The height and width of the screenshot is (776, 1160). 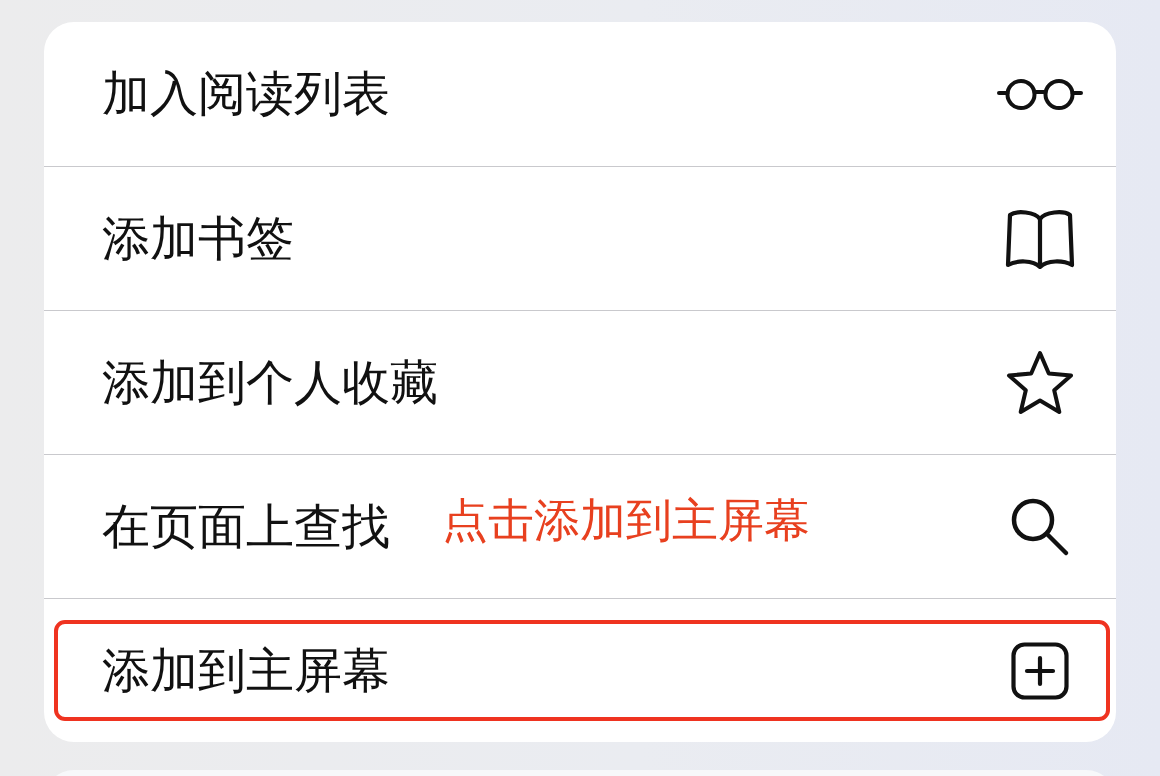 I want to click on annotation-text: 点击添加到主屏幕, so click(x=626, y=521).